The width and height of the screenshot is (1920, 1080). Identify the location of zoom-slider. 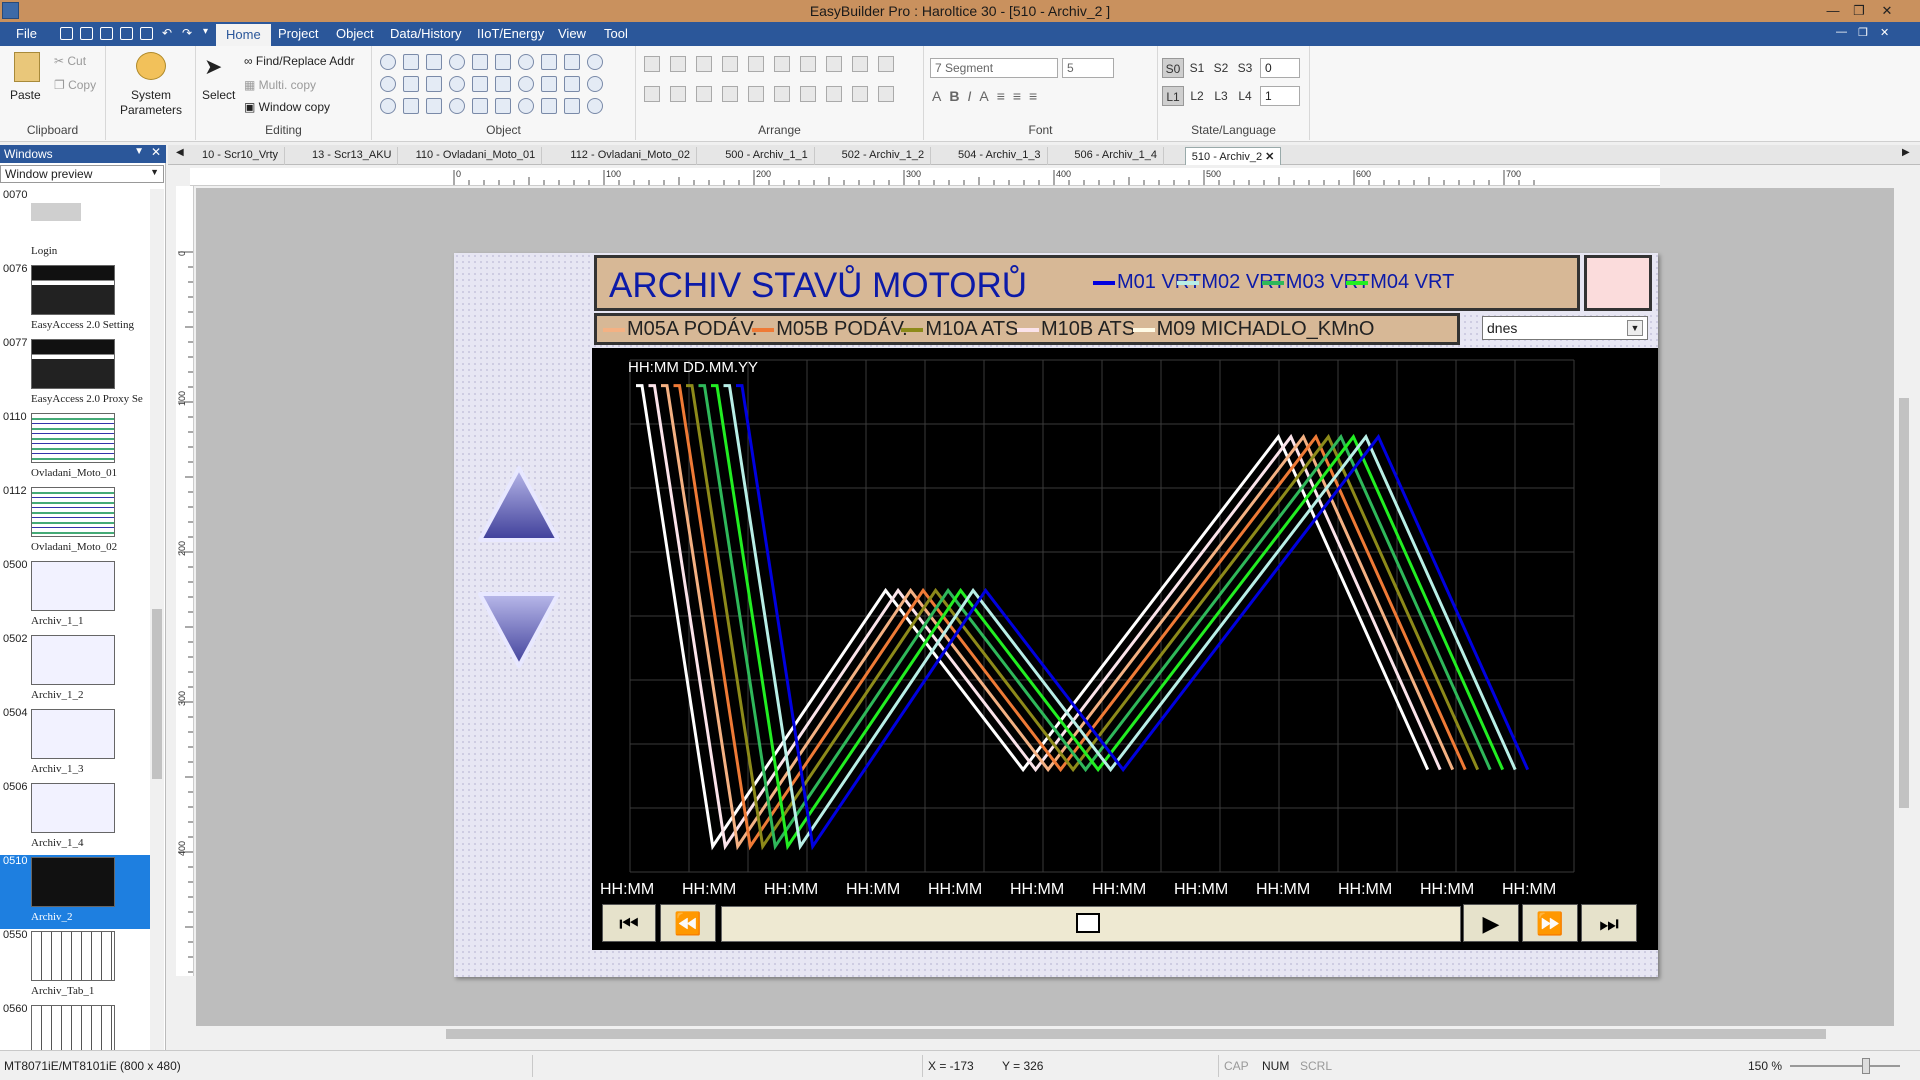
(1845, 1066).